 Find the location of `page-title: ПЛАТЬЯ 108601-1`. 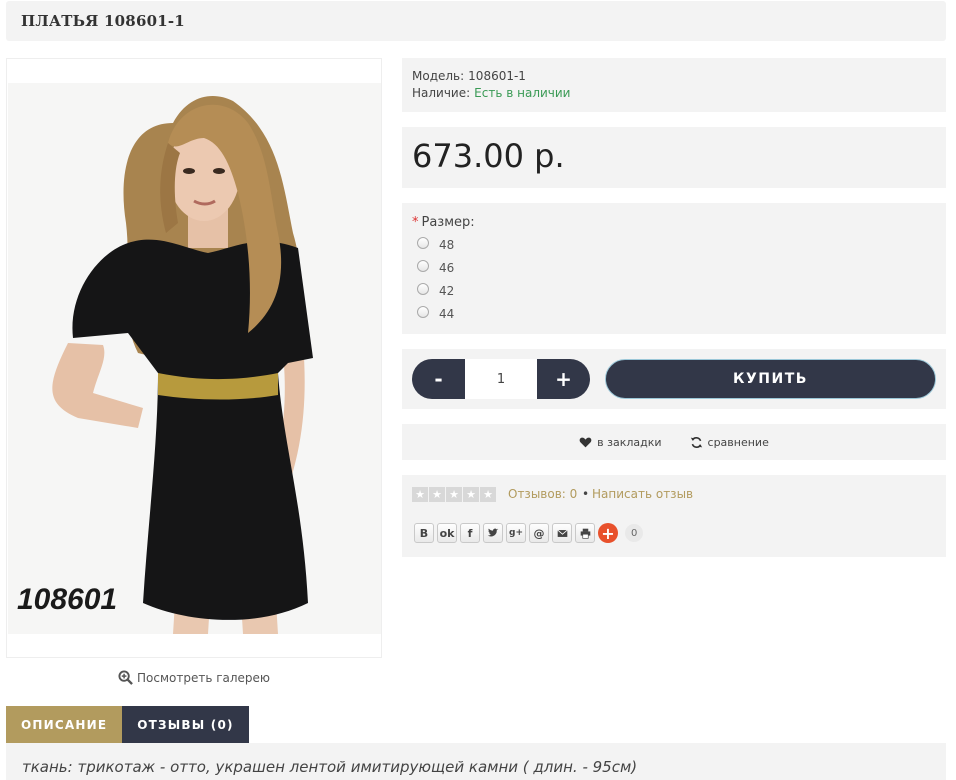

page-title: ПЛАТЬЯ 108601-1 is located at coordinates (103, 21).